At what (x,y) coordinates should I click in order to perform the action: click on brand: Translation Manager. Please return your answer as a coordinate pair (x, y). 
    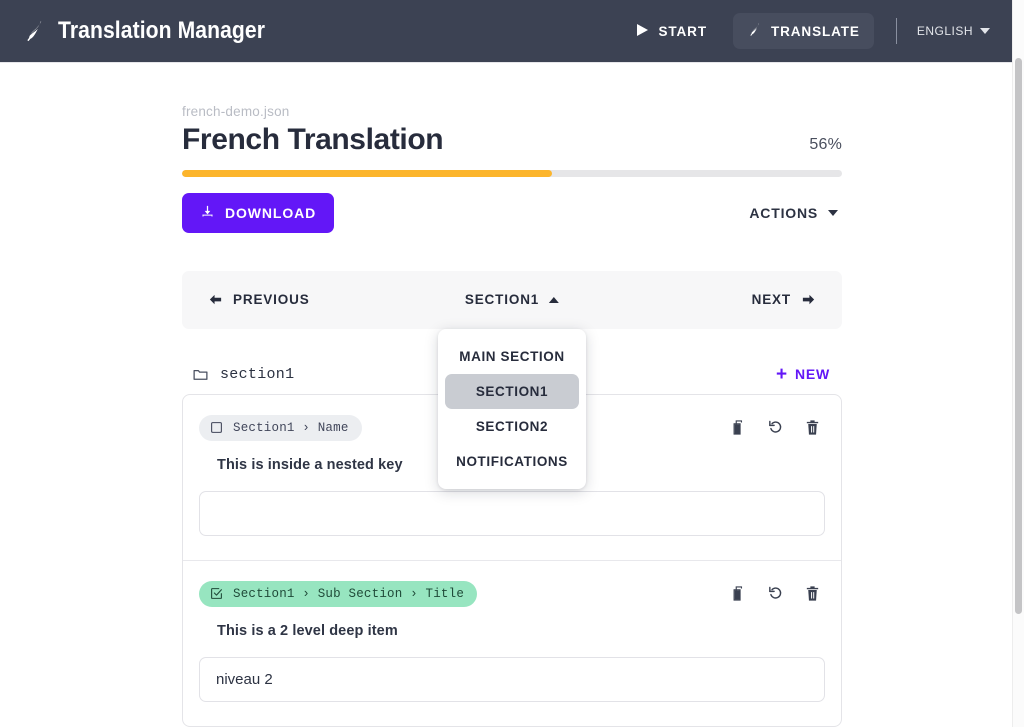
    Looking at the image, I should click on (157, 31).